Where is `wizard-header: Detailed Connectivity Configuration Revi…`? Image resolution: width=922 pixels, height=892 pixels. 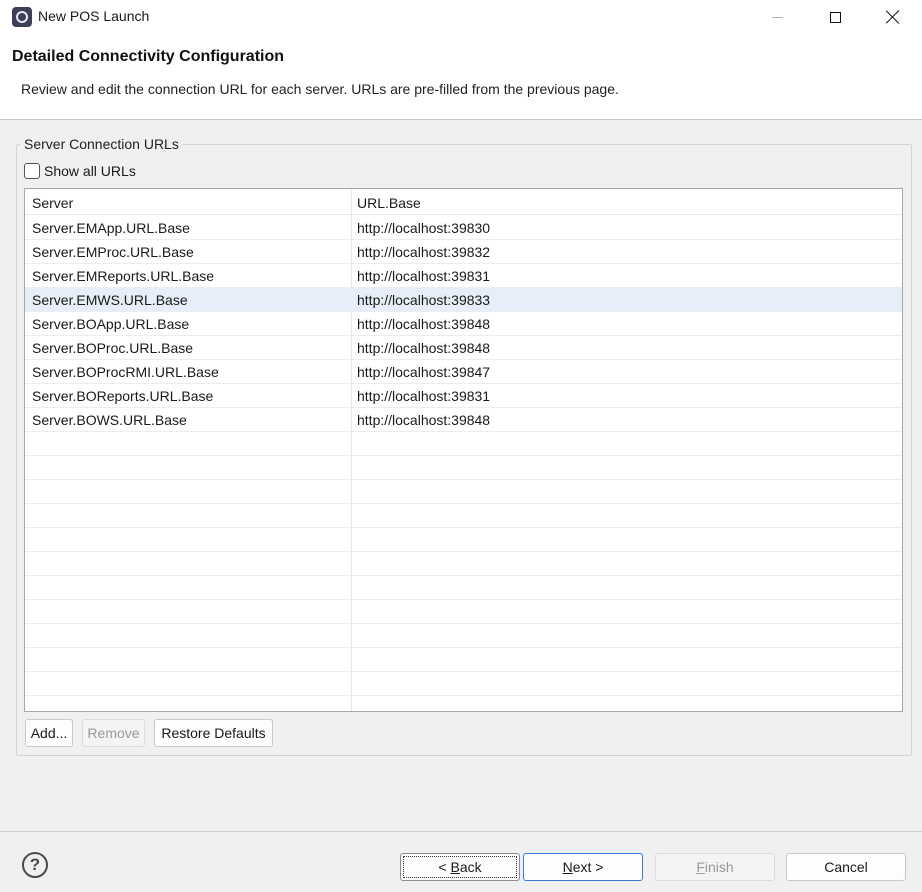 wizard-header: Detailed Connectivity Configuration Revi… is located at coordinates (461, 77).